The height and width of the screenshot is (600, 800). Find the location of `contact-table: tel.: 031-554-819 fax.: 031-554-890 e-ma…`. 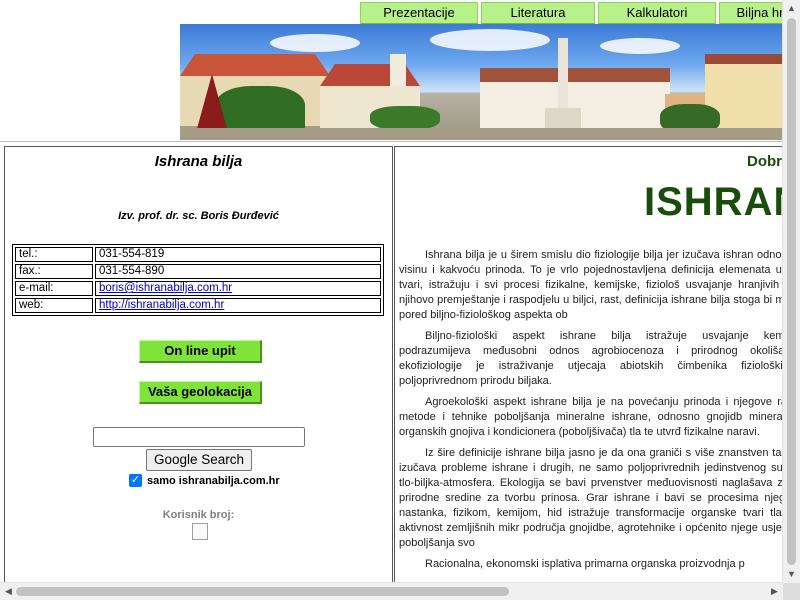

contact-table: tel.: 031-554-819 fax.: 031-554-890 e-ma… is located at coordinates (198, 280).